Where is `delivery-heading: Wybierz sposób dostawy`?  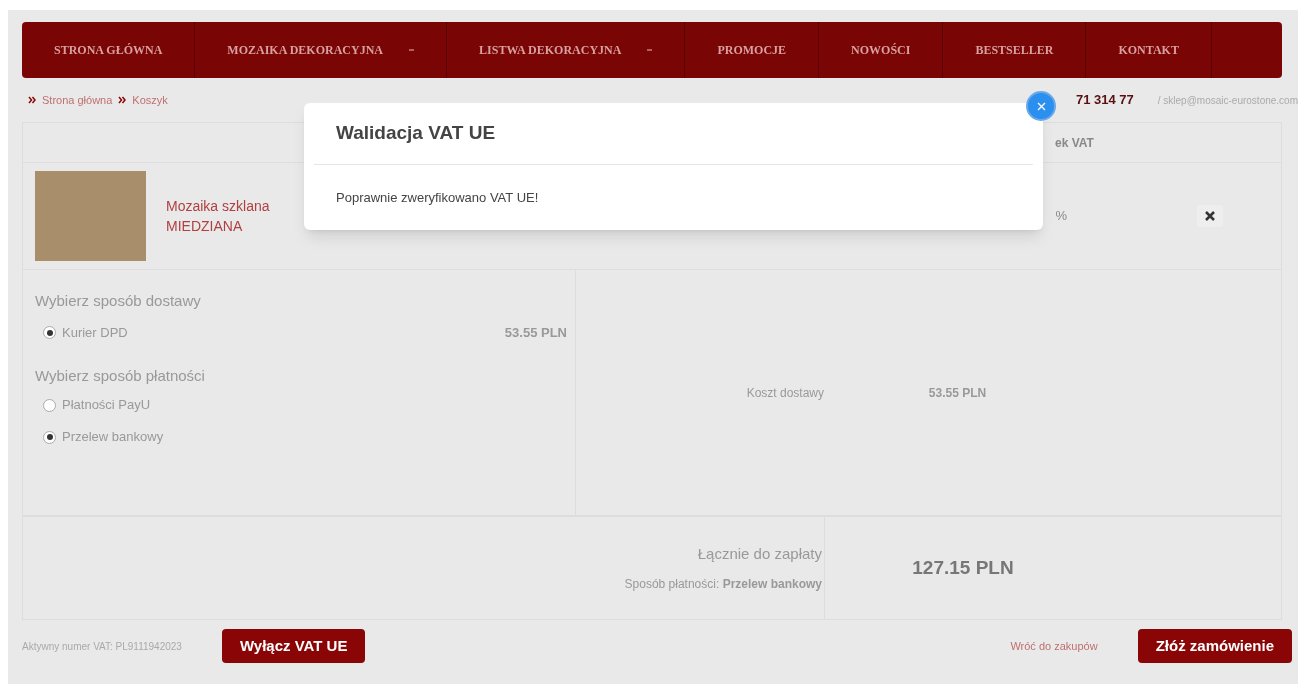
delivery-heading: Wybierz sposób dostawy is located at coordinates (118, 301).